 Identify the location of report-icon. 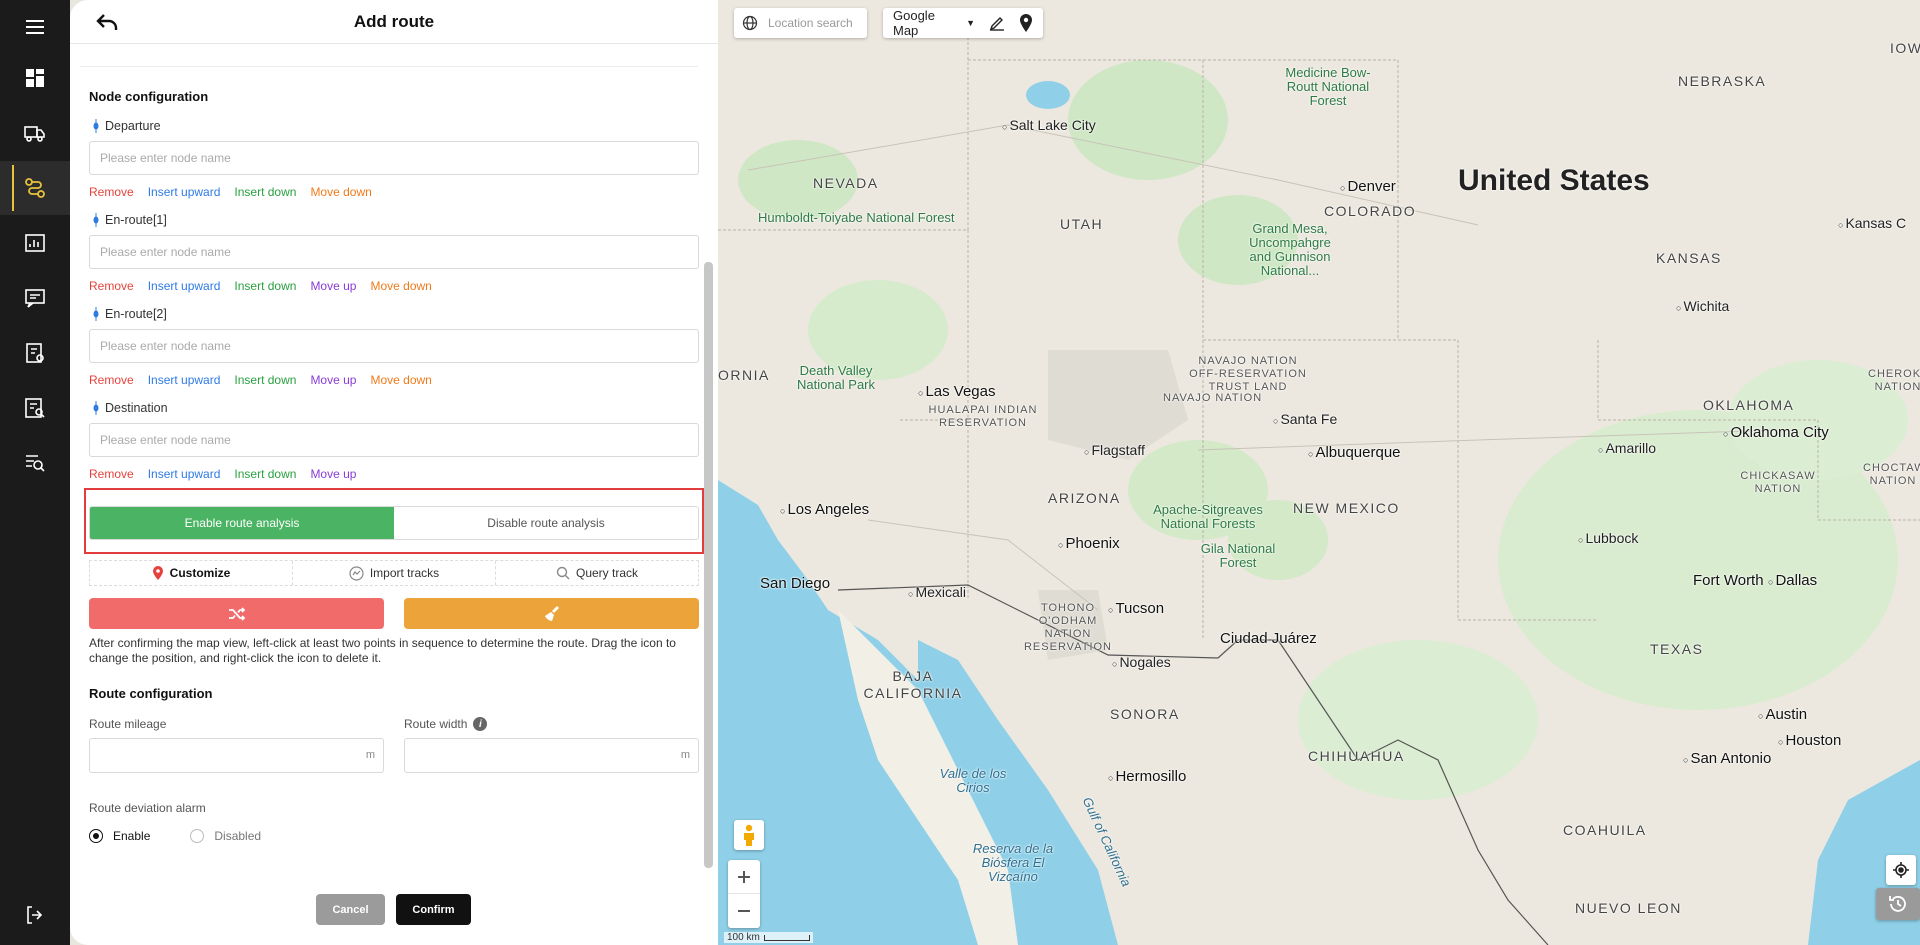
(35, 243).